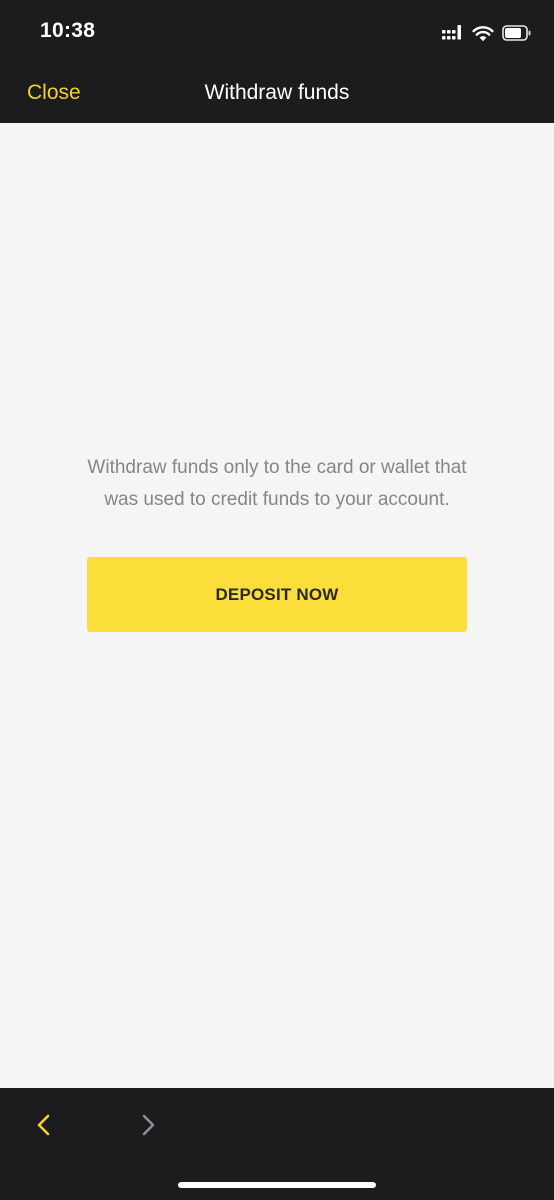 This screenshot has height=1200, width=554. Describe the element at coordinates (277, 1144) in the screenshot. I see `bottom-toolbar` at that location.